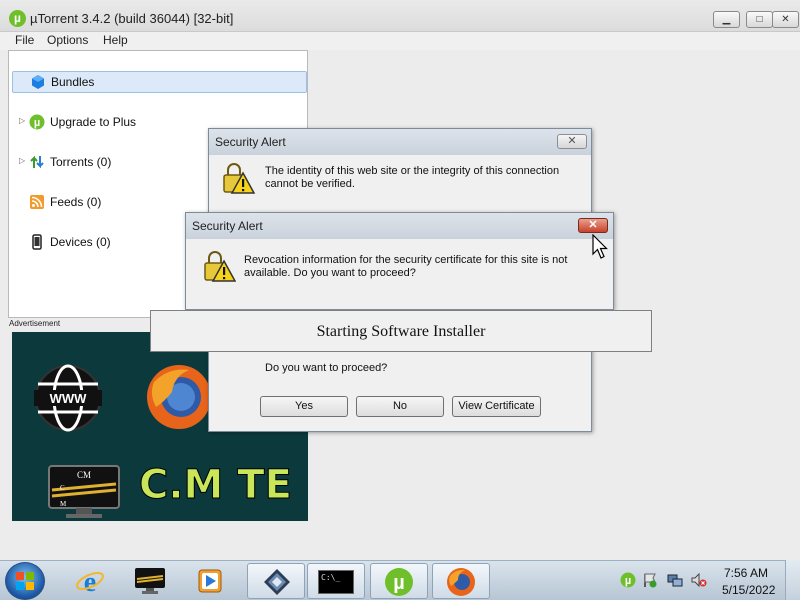 The image size is (800, 600). Describe the element at coordinates (84, 491) in the screenshot. I see `cm-monitor-logo-icon: CM C M` at that location.